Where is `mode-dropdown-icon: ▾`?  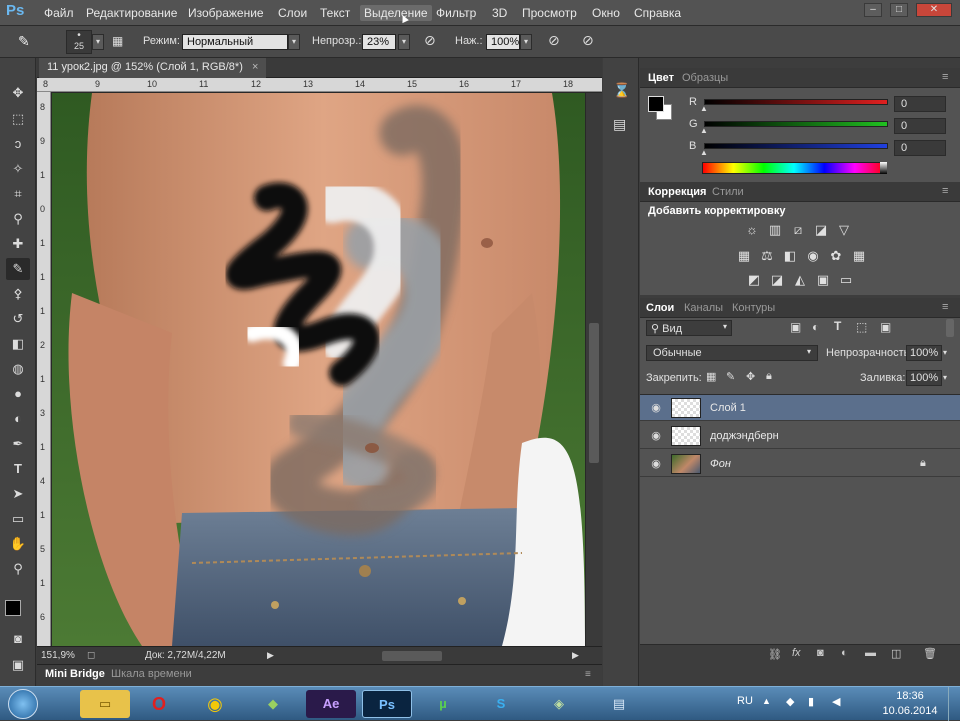 mode-dropdown-icon: ▾ is located at coordinates (294, 42).